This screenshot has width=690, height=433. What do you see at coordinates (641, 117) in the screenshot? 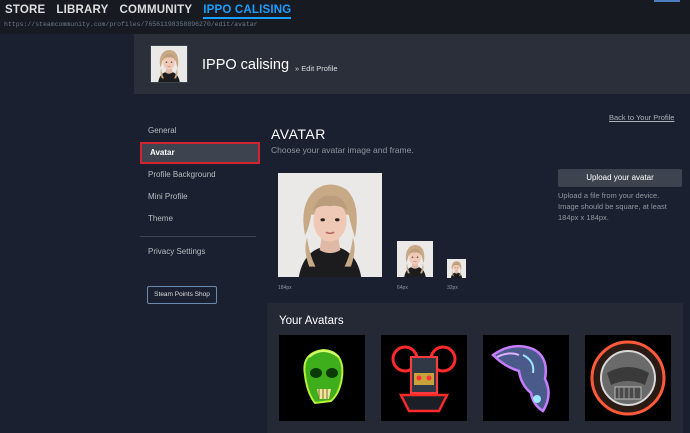
I see `back-to-profile-link: Back to Your Profile` at bounding box center [641, 117].